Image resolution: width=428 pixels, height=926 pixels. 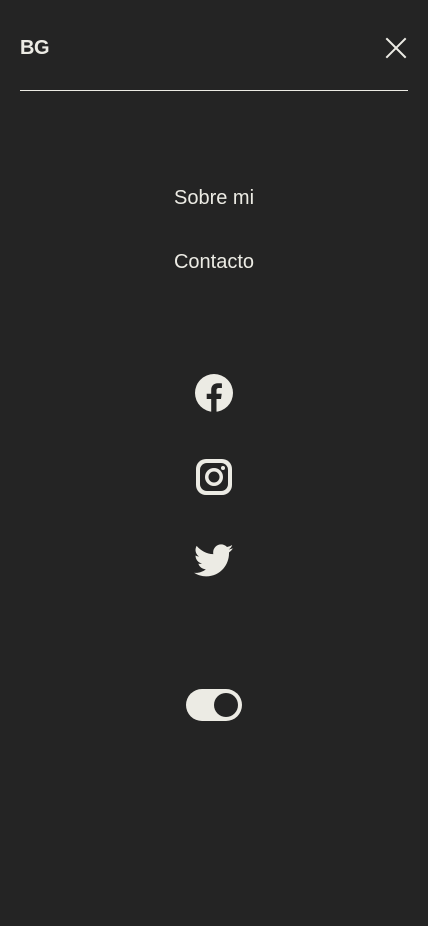 I want to click on close-icon, so click(x=396, y=48).